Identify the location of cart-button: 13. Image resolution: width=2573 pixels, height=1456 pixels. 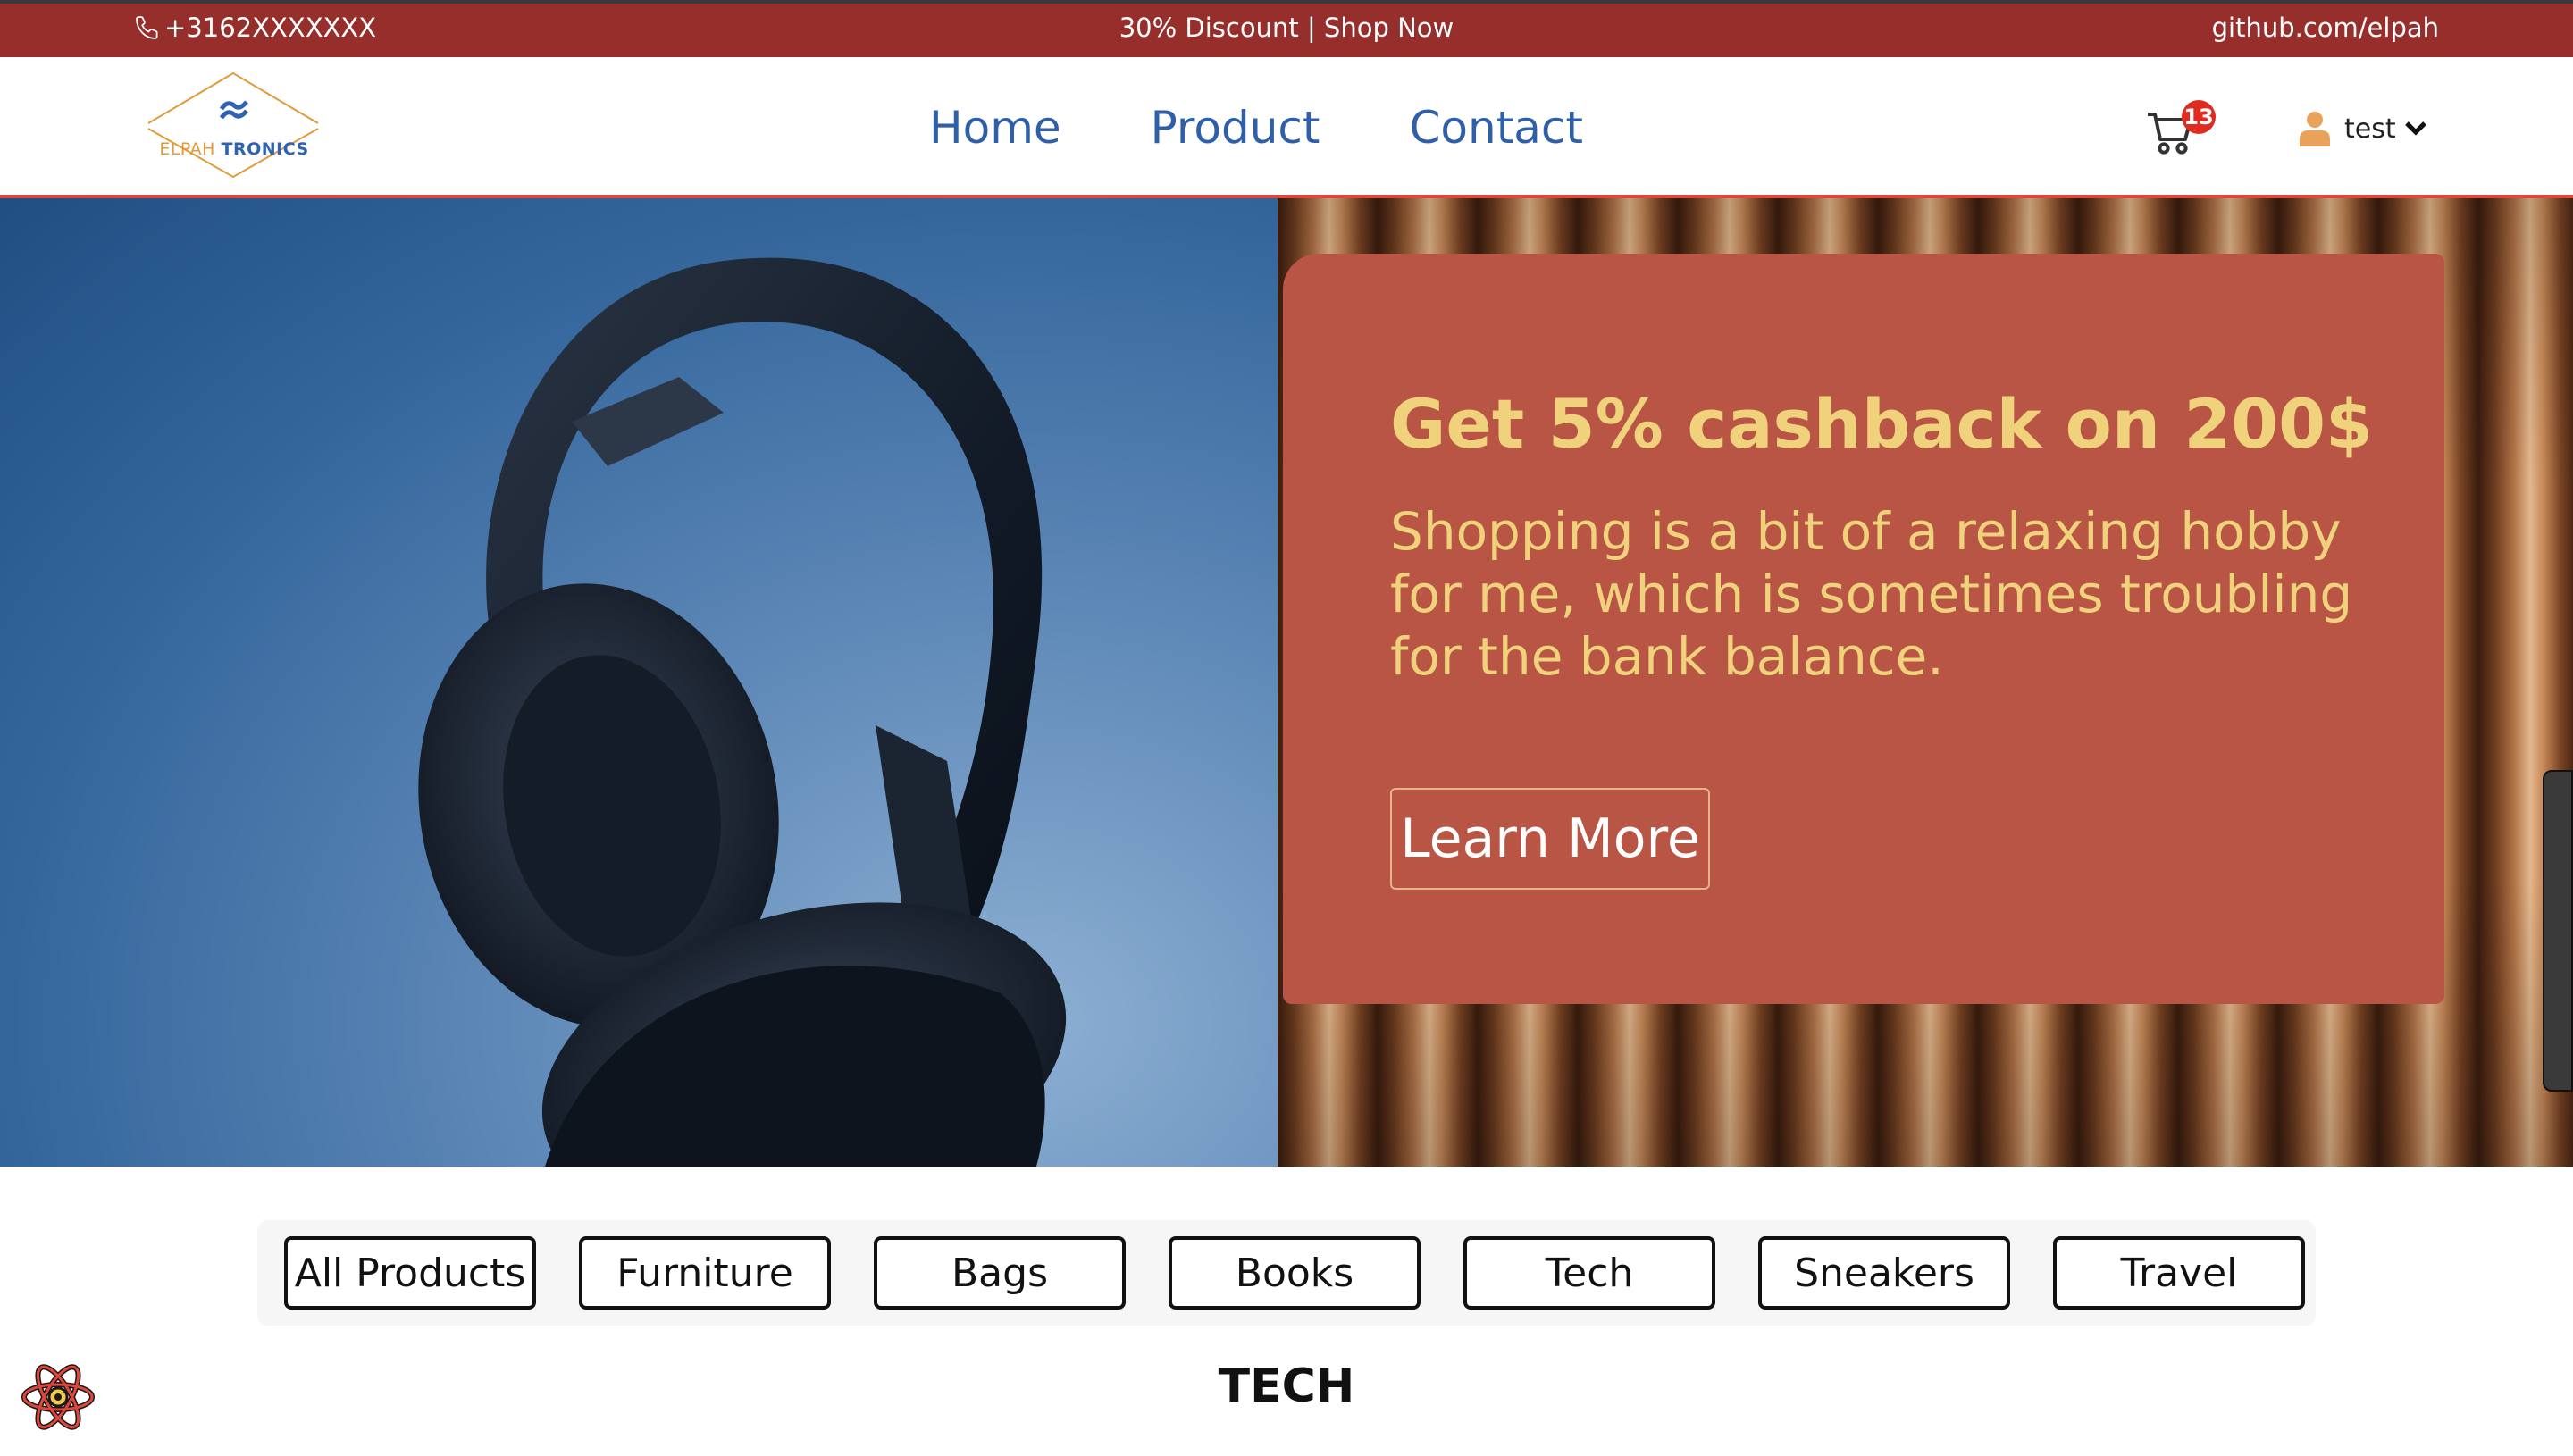
(2181, 129).